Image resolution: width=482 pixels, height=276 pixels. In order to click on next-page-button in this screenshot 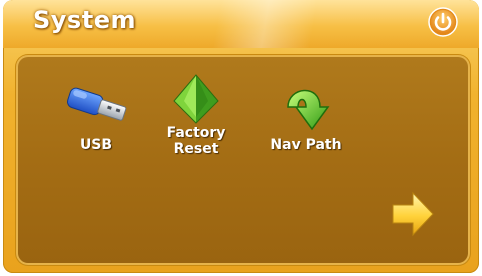, I will do `click(413, 214)`.